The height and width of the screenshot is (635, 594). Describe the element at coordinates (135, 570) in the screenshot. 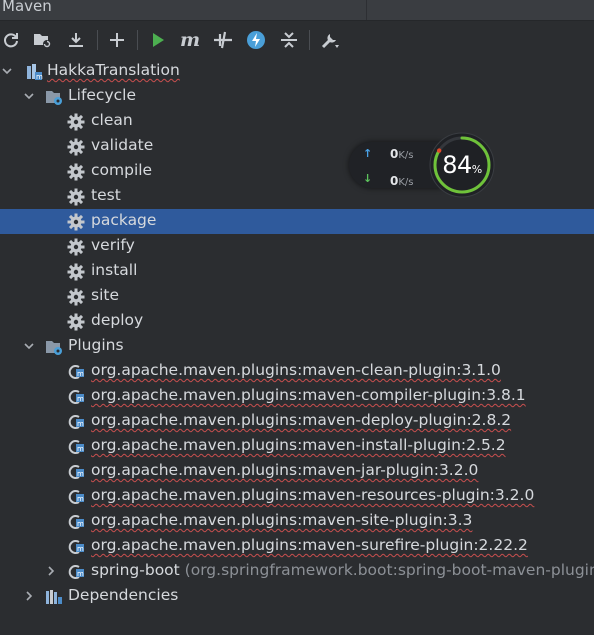

I see `spring-boot-name: spring-boot` at that location.